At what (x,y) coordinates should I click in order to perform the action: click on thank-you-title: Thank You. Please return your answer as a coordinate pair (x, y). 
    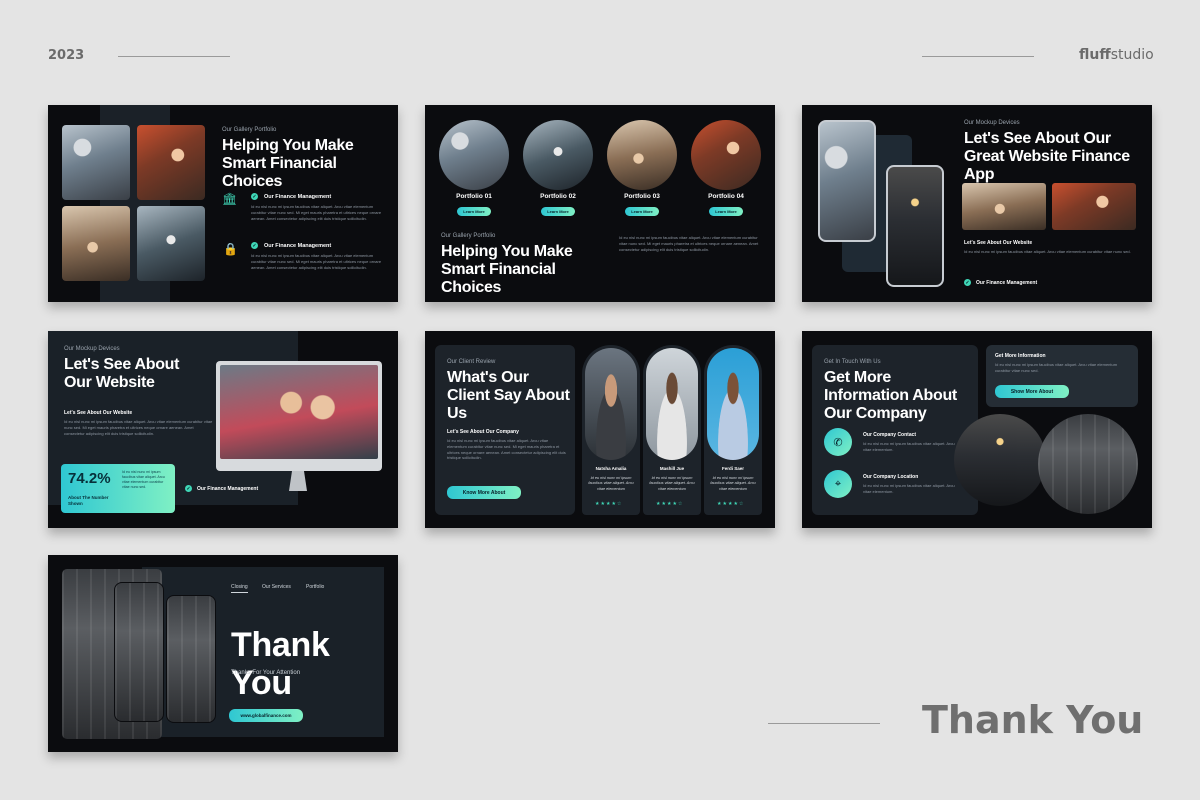
    Looking at the image, I should click on (280, 664).